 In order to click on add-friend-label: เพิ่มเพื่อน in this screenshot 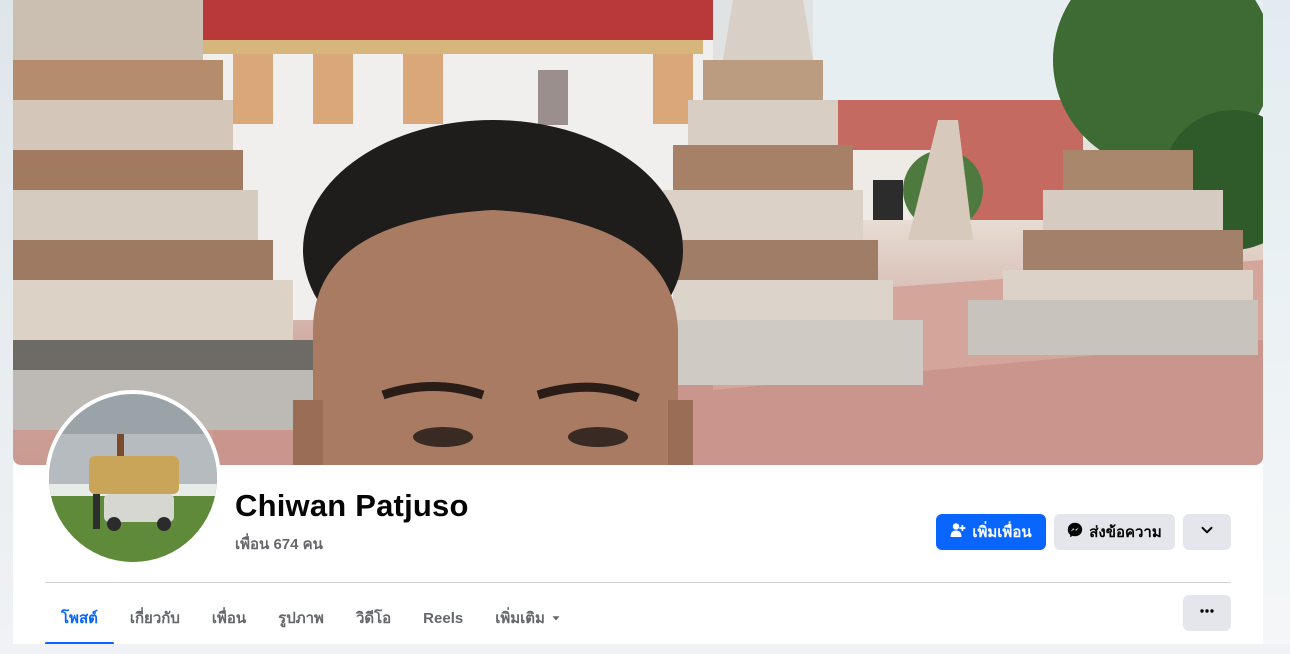, I will do `click(1002, 532)`.